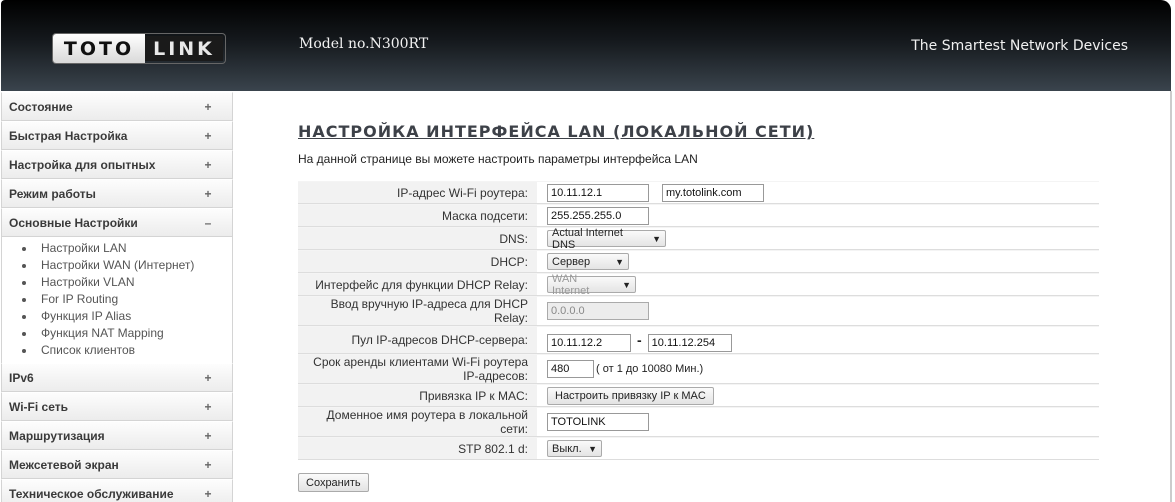 This screenshot has width=1175, height=502. Describe the element at coordinates (650, 369) in the screenshot. I see `lease-time-hint: ( от 1 до 10080 Мин.)` at that location.